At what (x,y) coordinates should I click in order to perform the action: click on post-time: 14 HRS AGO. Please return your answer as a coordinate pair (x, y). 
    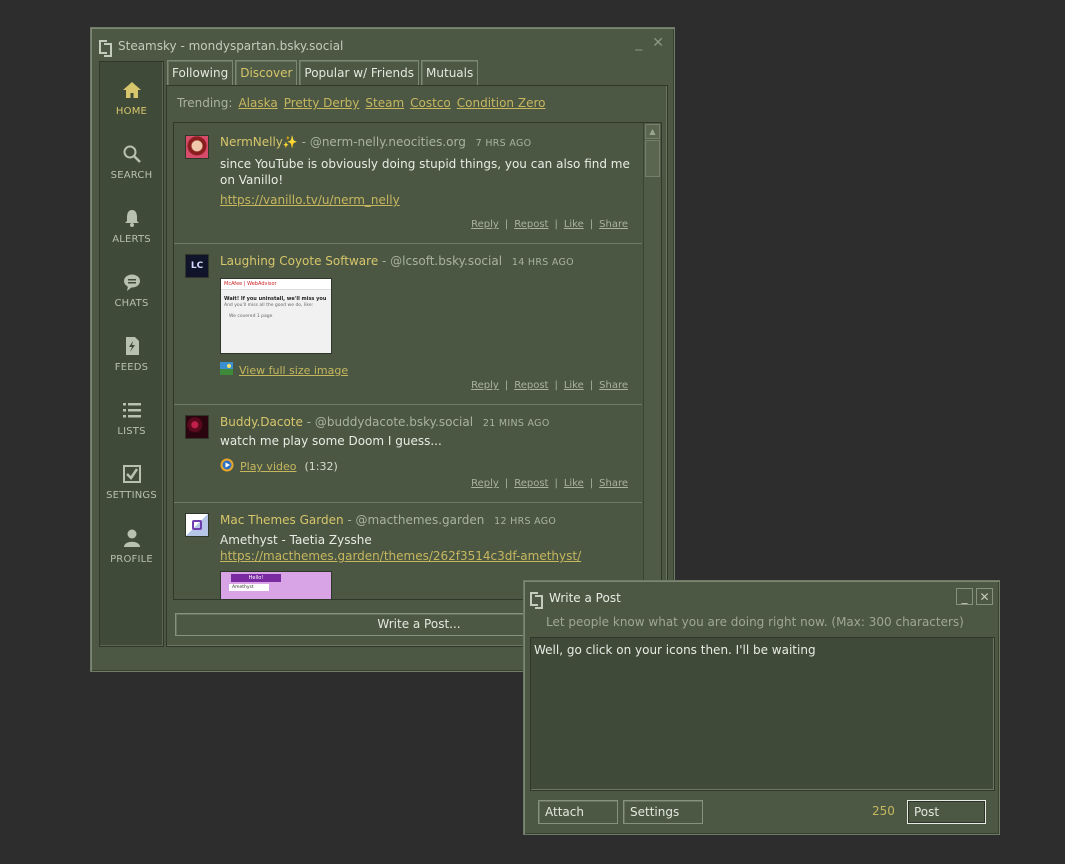
    Looking at the image, I should click on (542, 262).